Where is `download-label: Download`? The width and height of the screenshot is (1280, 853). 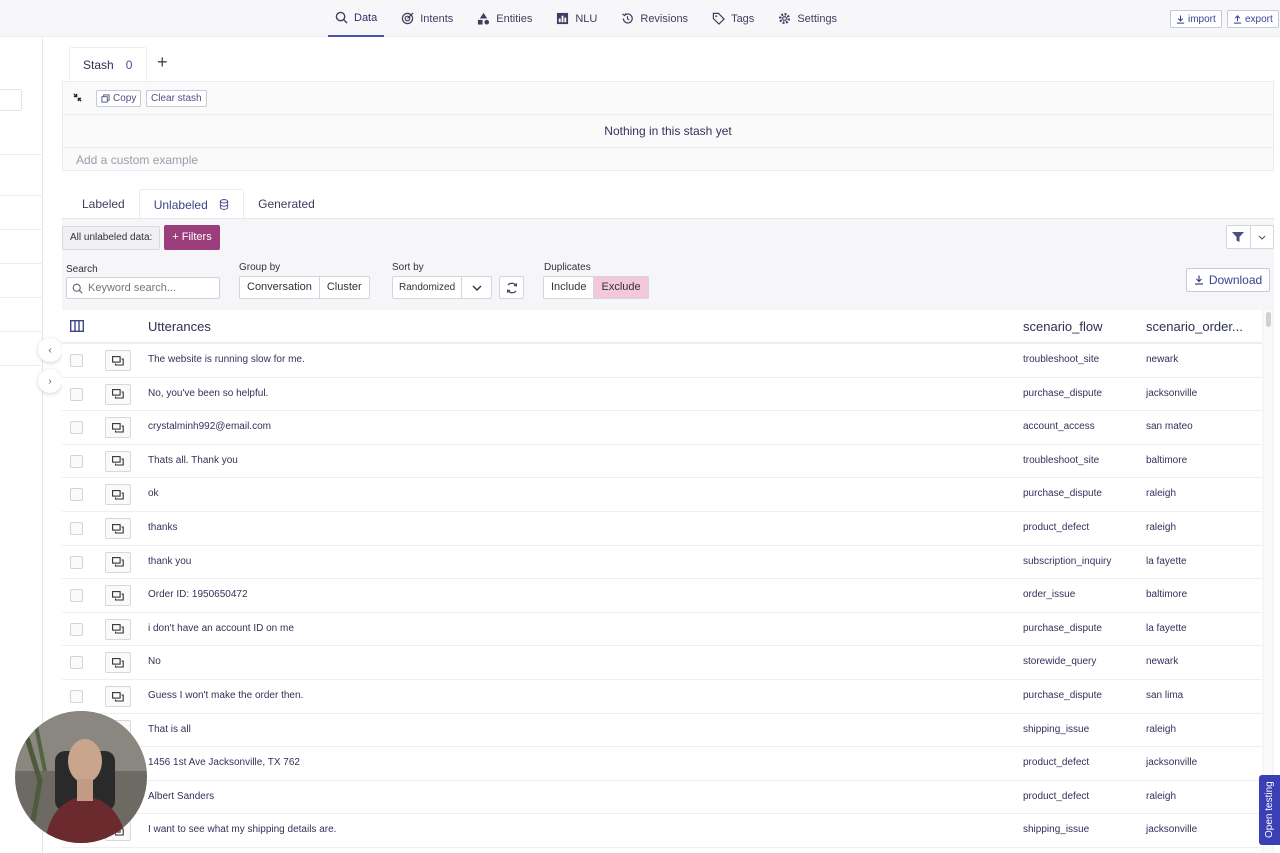
download-label: Download is located at coordinates (1235, 280).